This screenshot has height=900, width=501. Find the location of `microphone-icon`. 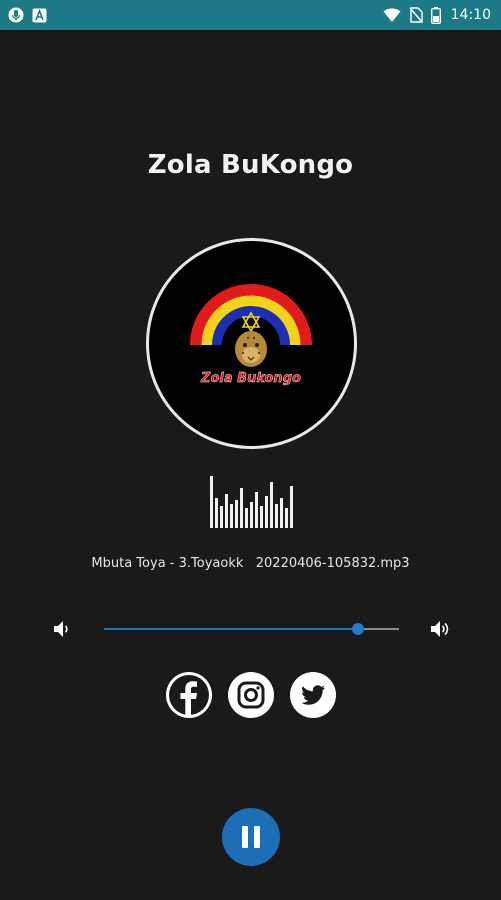

microphone-icon is located at coordinates (16, 15).